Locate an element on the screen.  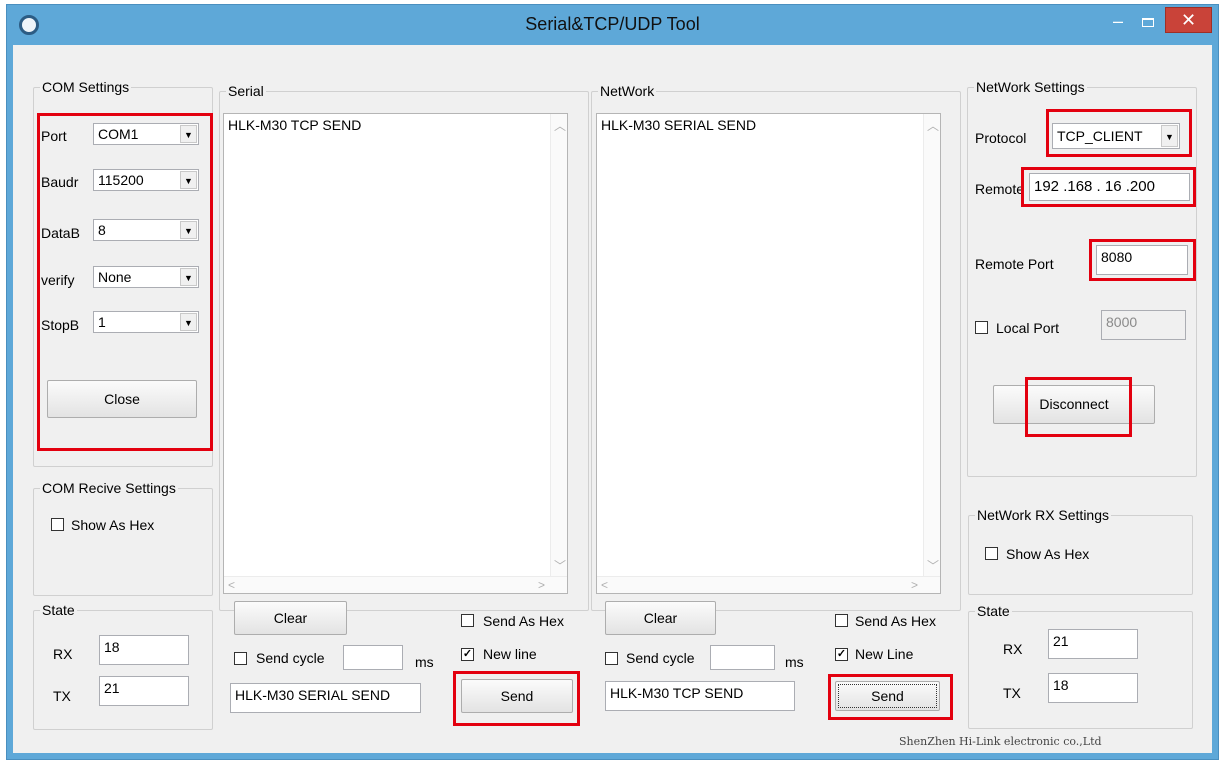
com-show-hex-label: Show As Hex is located at coordinates (113, 525).